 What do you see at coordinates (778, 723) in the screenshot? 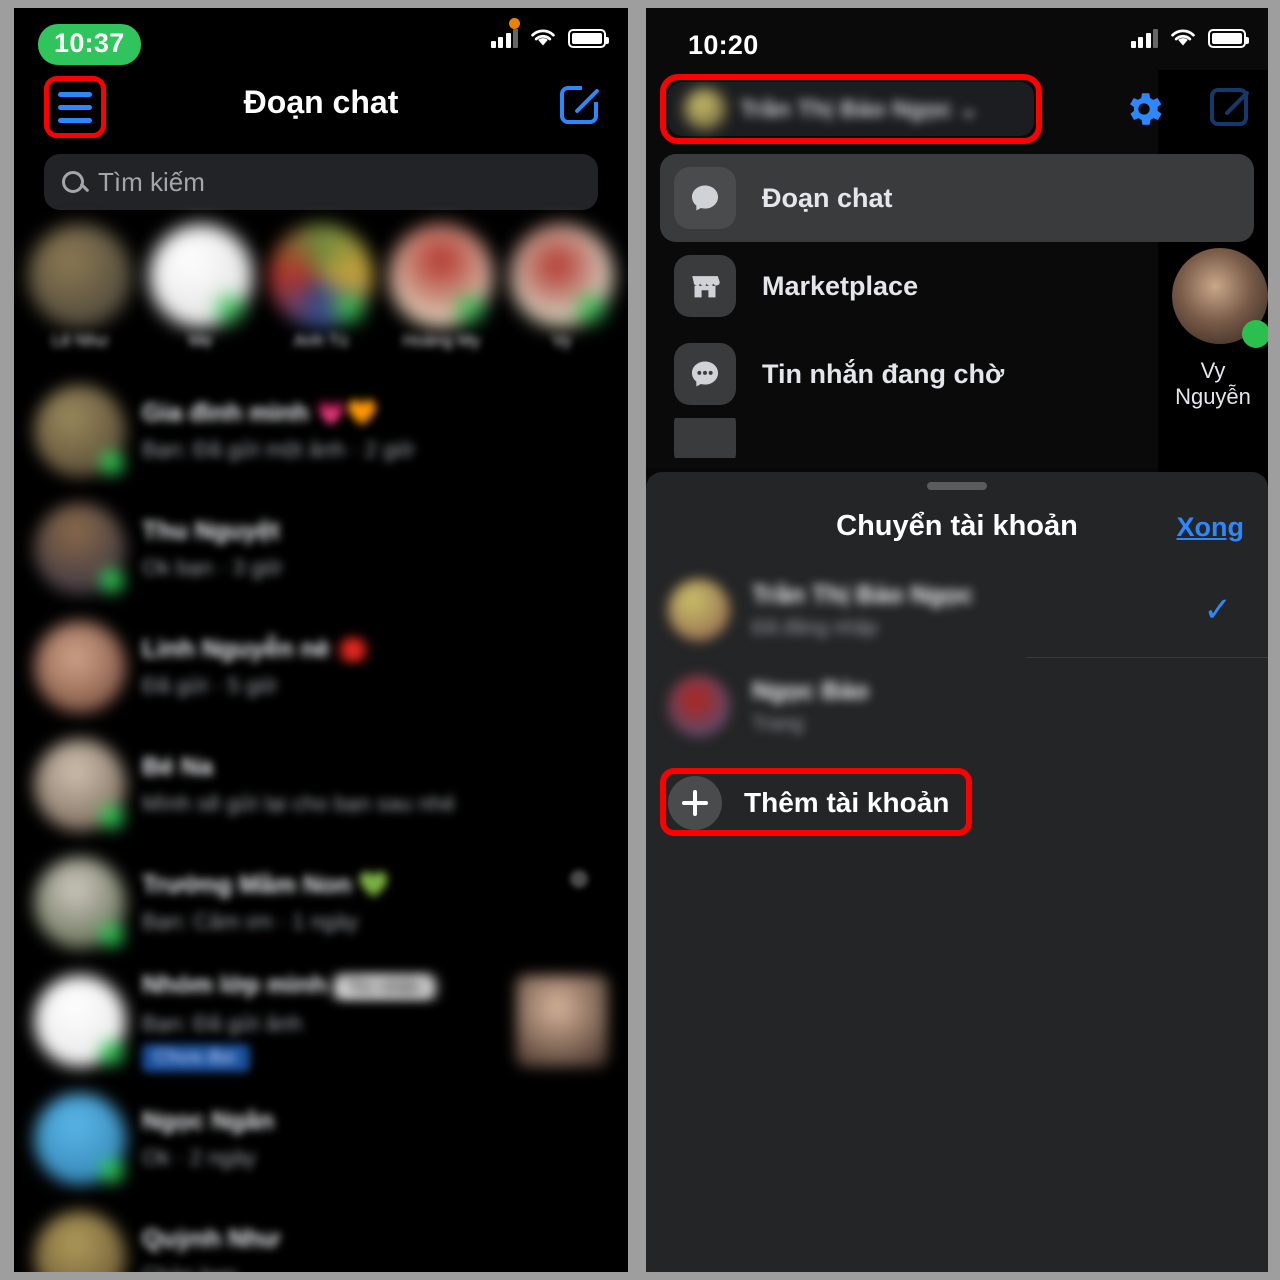
I see `account-subtitle: Trang` at bounding box center [778, 723].